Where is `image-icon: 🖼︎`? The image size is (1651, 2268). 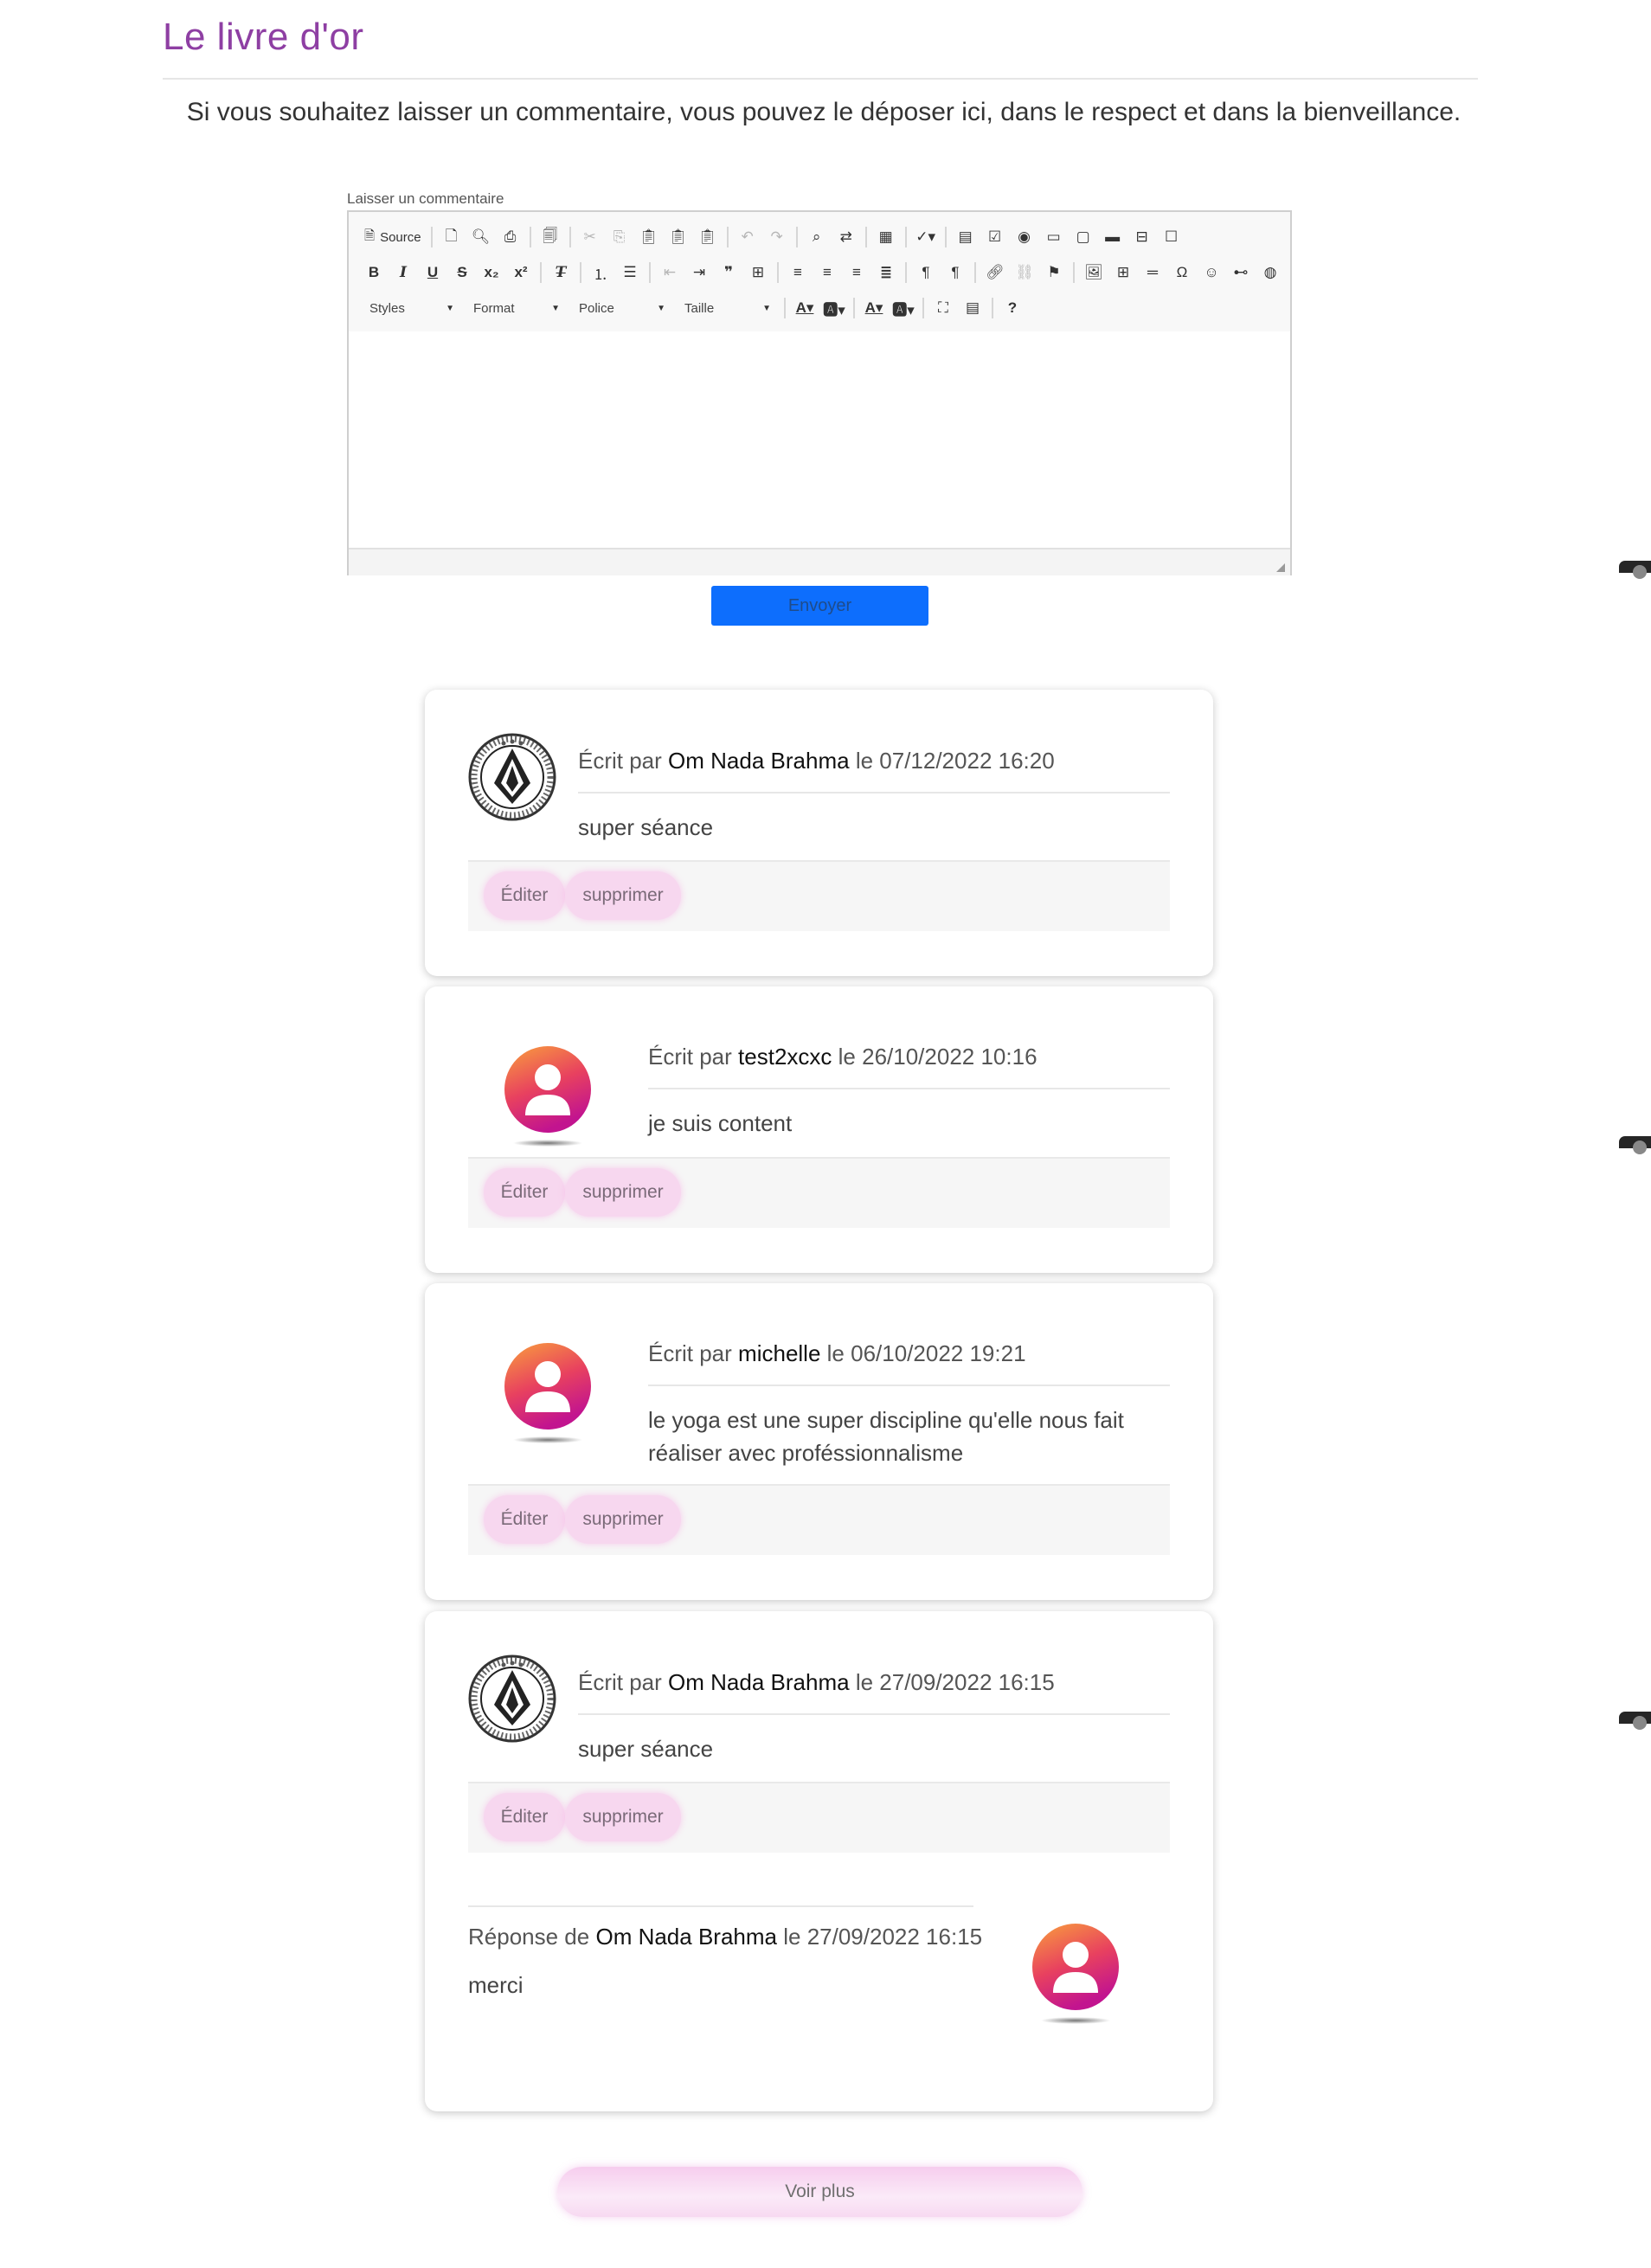 image-icon: 🖼︎ is located at coordinates (1094, 273).